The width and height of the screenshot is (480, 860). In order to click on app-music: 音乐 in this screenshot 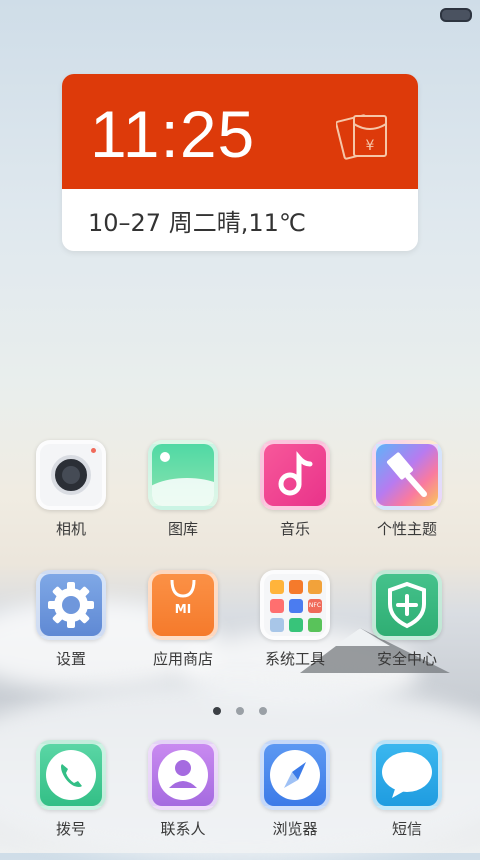, I will do `click(295, 489)`.